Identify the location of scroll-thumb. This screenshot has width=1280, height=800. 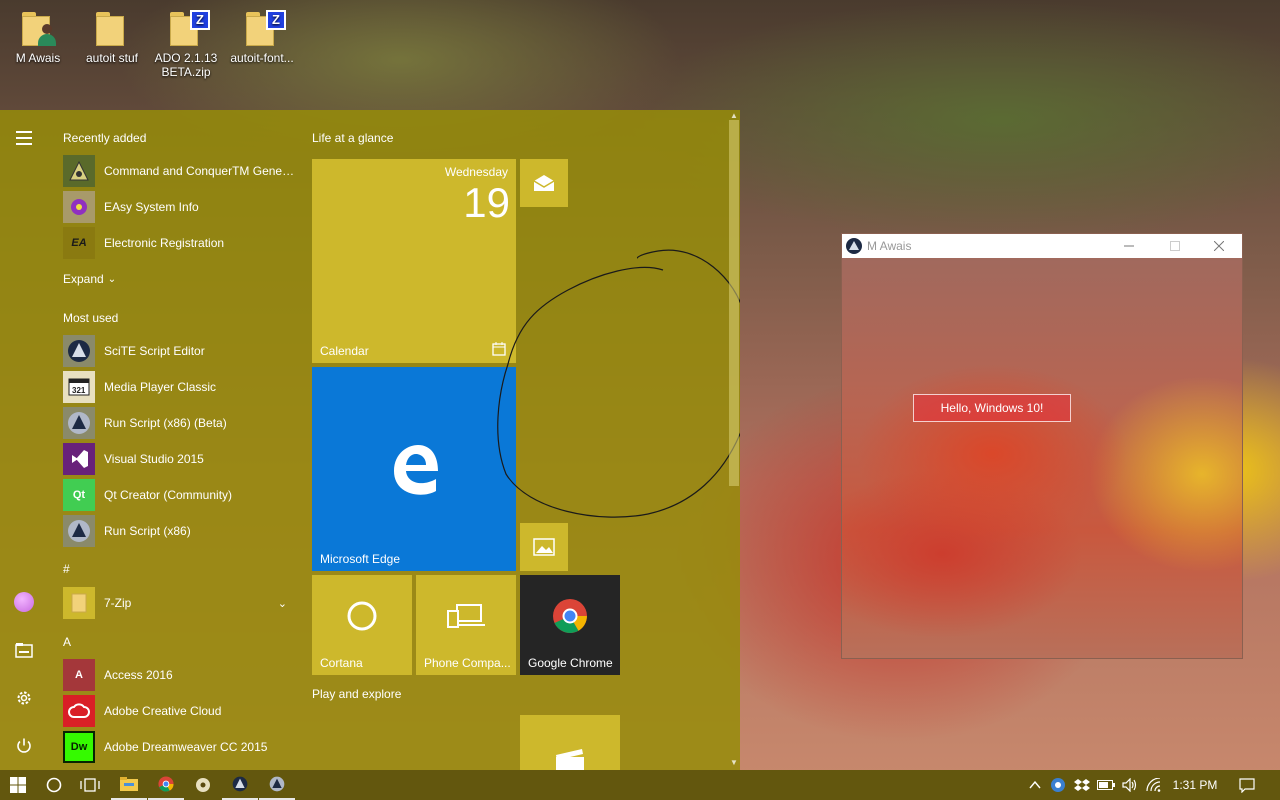
(734, 303).